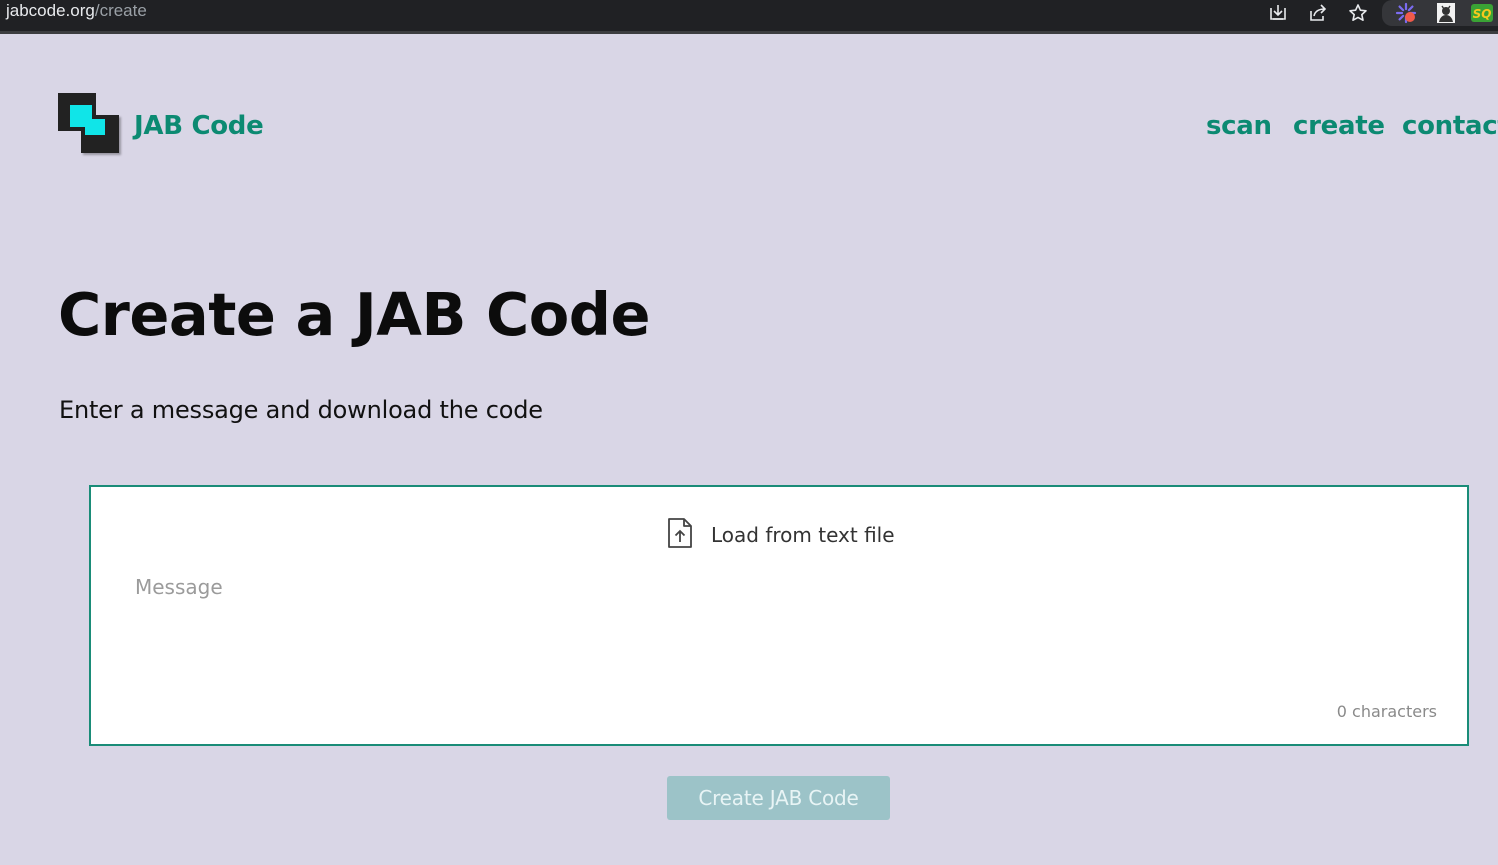  Describe the element at coordinates (1386, 711) in the screenshot. I see `character-count: 0 characters` at that location.